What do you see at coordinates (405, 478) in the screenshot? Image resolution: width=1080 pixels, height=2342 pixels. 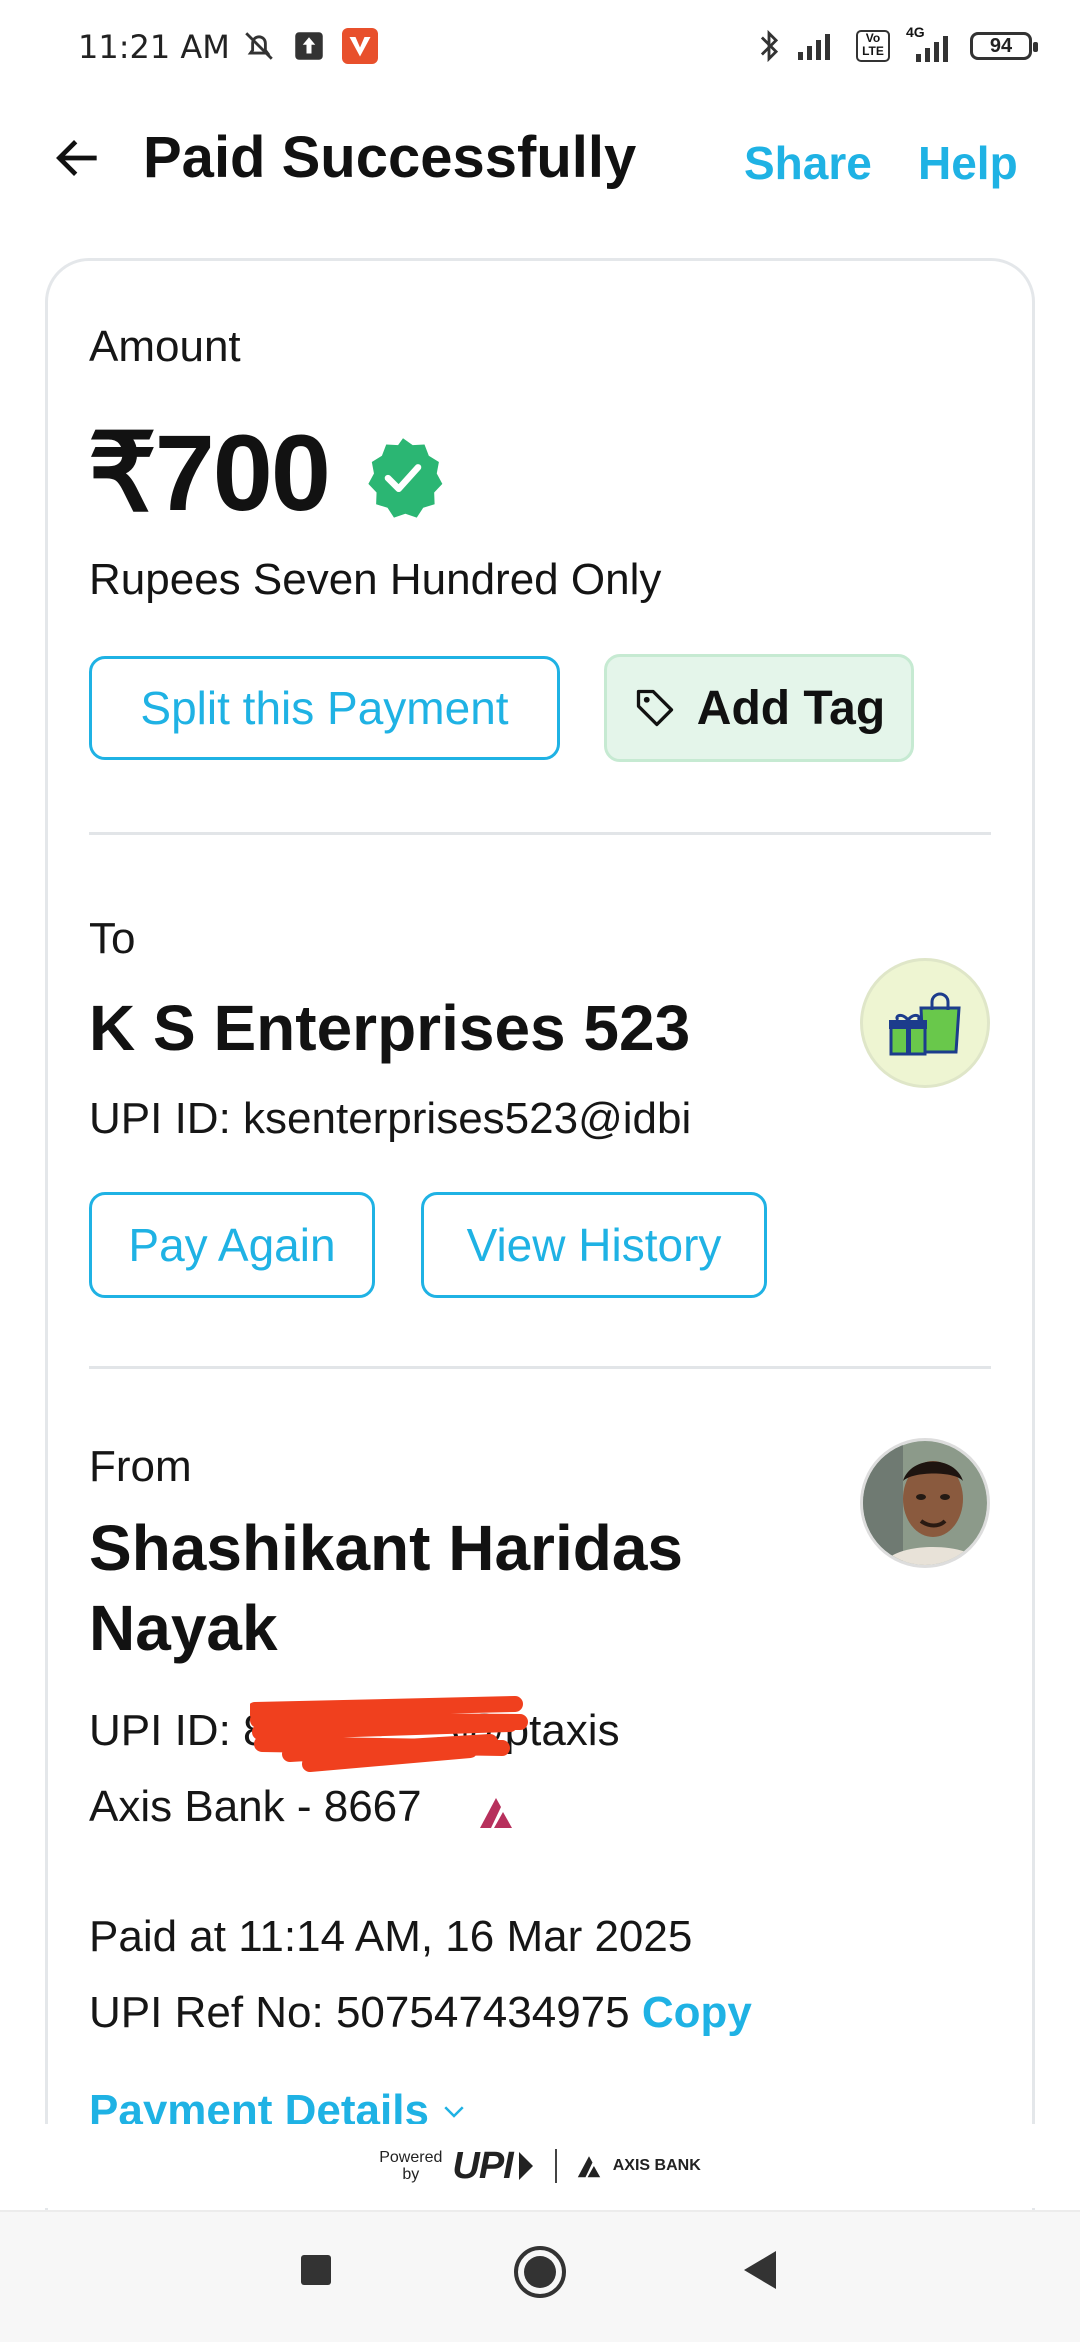 I see `verified-badge-icon` at bounding box center [405, 478].